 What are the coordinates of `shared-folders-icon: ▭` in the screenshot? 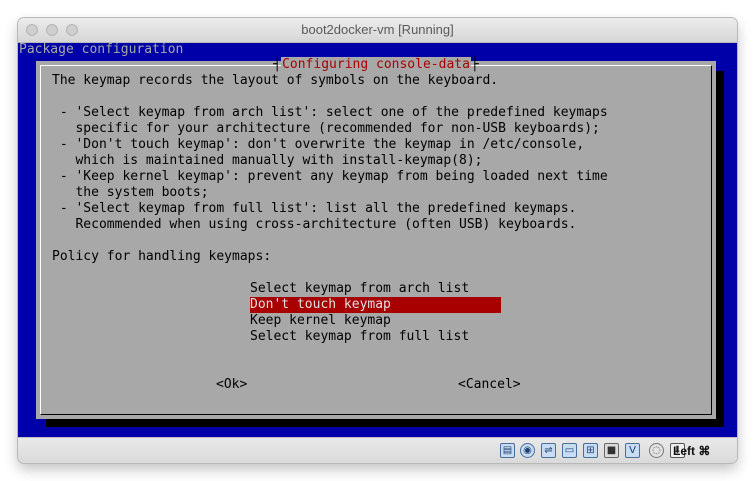 It's located at (569, 450).